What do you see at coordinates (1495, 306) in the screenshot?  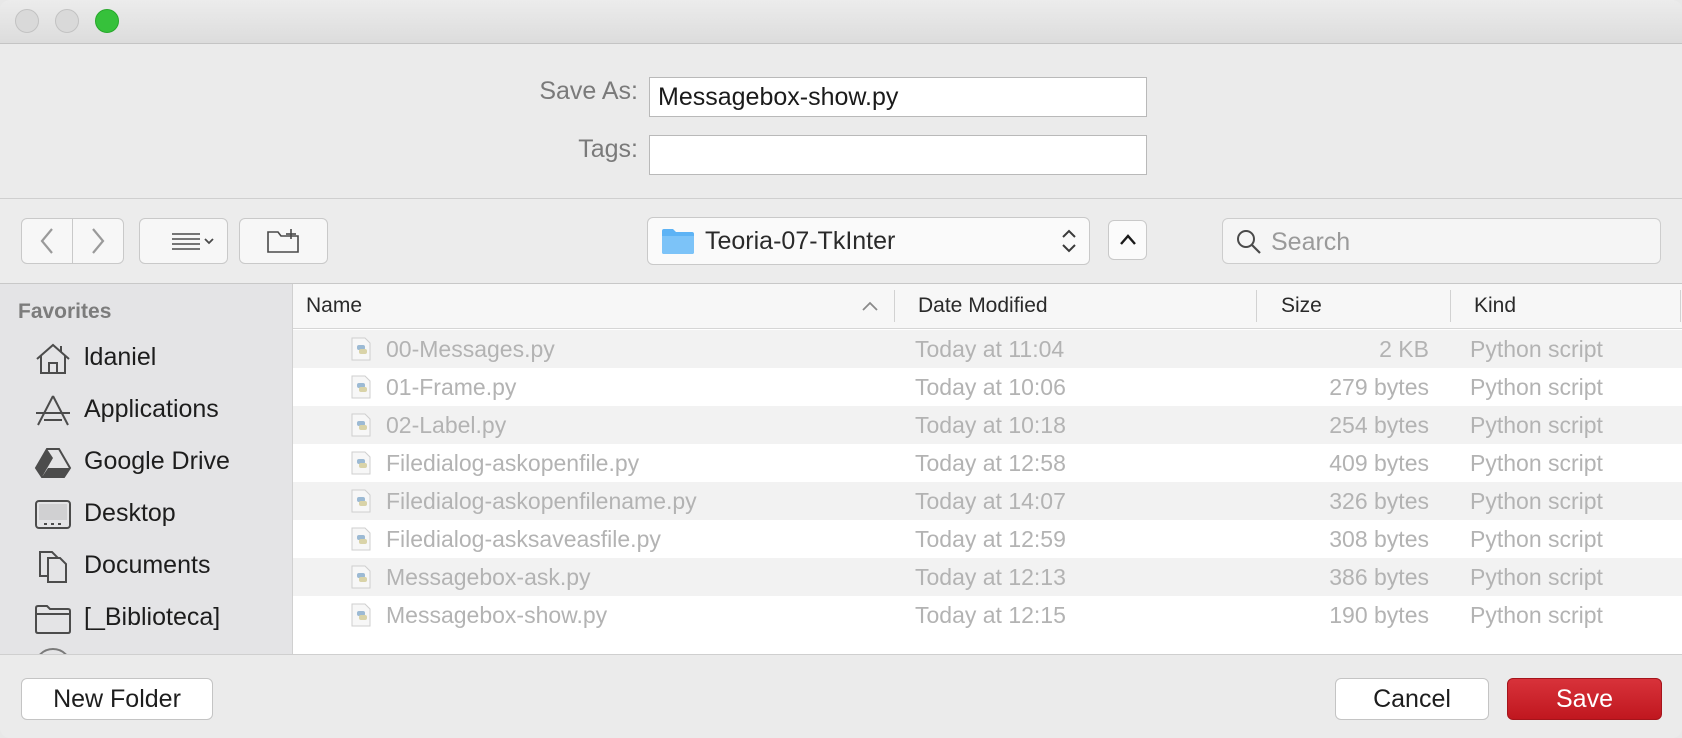 I see `column-header-kind: Kind` at bounding box center [1495, 306].